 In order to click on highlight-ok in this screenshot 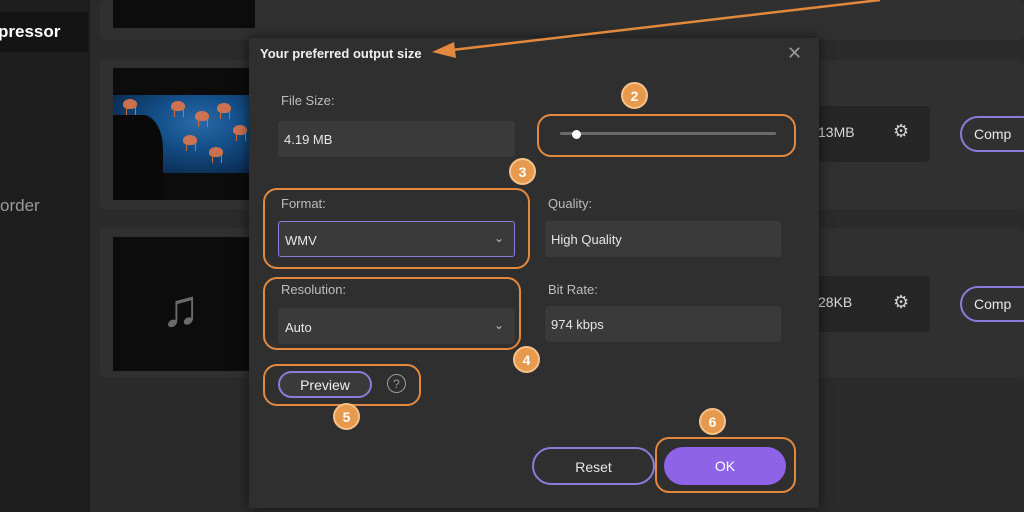, I will do `click(725, 465)`.